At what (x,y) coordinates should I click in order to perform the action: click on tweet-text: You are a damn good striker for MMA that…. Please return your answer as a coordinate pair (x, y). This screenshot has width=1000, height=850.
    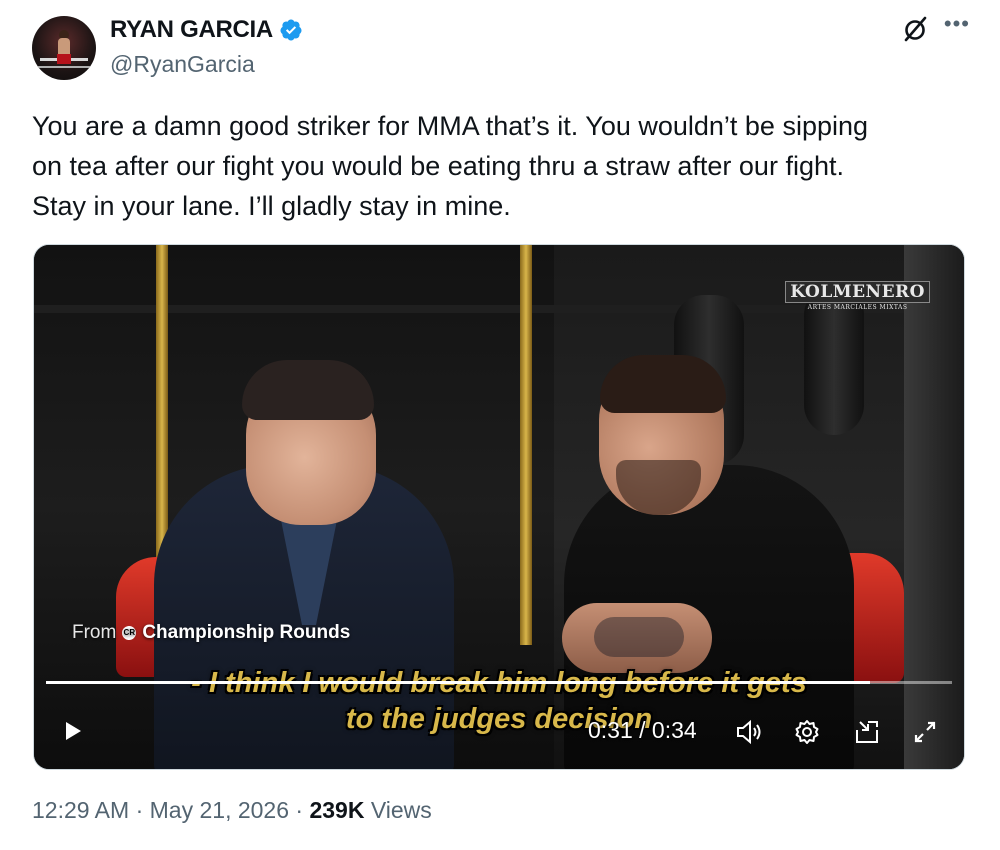
    Looking at the image, I should click on (497, 166).